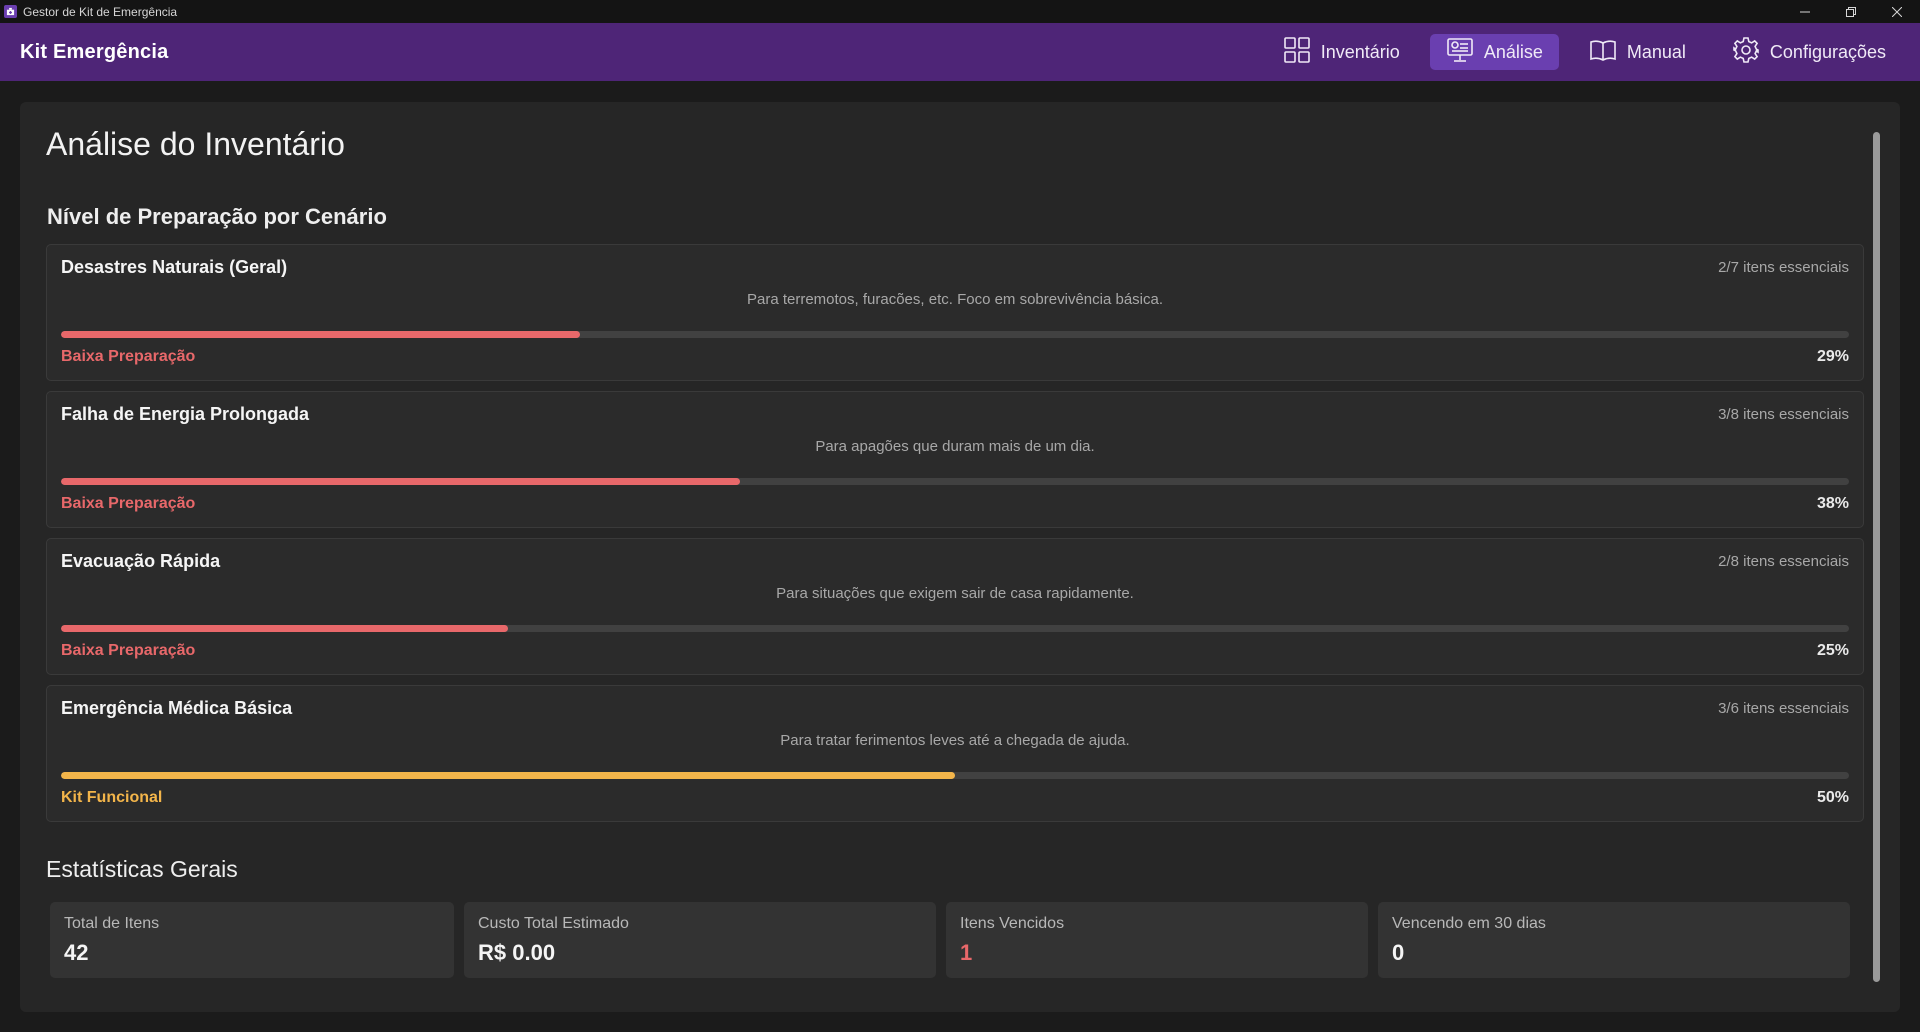  I want to click on brand-title: Kit Emergência, so click(94, 51).